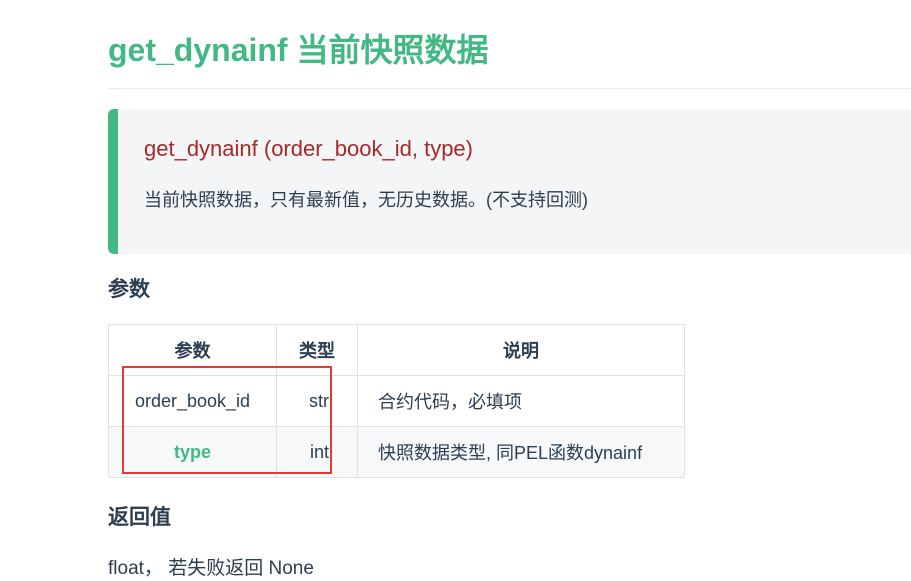 Image resolution: width=911 pixels, height=581 pixels. I want to click on param-name-cell: order_book_id, so click(192, 401).